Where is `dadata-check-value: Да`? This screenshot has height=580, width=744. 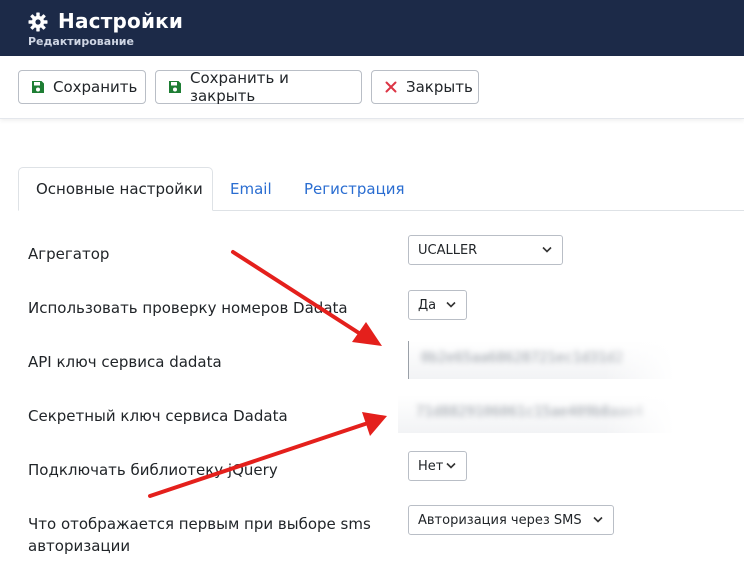
dadata-check-value: Да is located at coordinates (427, 305).